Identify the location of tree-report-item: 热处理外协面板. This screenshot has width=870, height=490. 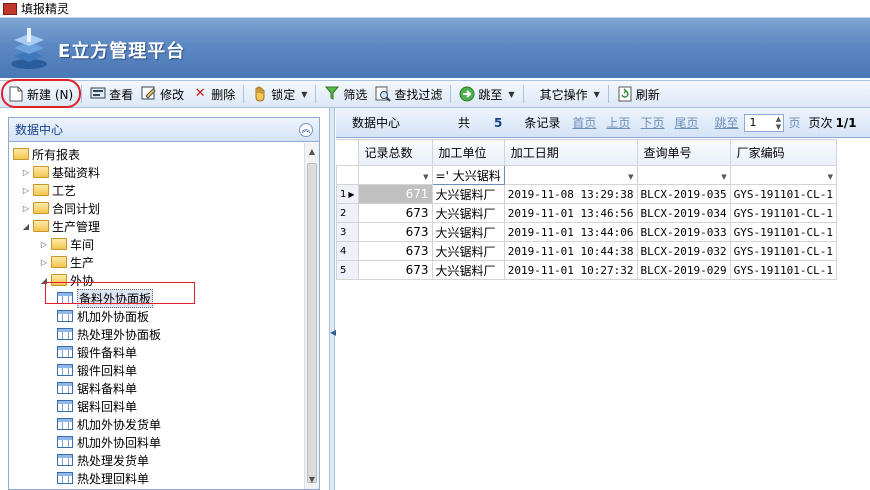
(109, 334).